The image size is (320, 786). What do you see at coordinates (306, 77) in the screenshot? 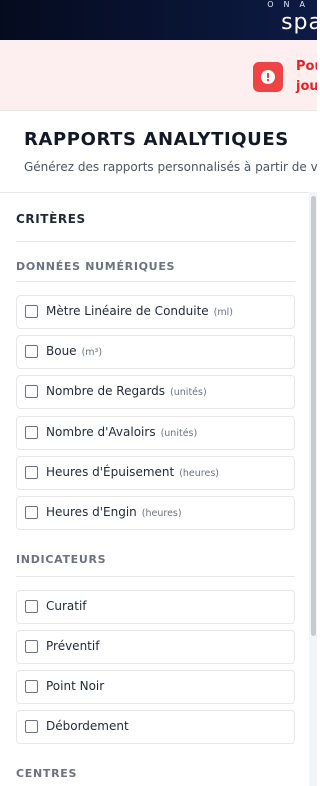
I see `alert-message: Pou jou` at bounding box center [306, 77].